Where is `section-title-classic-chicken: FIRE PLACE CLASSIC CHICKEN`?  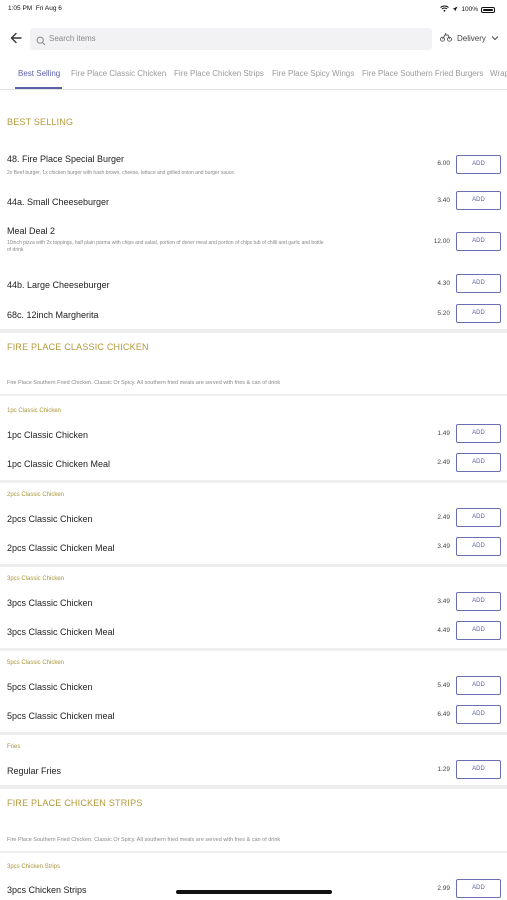 section-title-classic-chicken: FIRE PLACE CLASSIC CHICKEN is located at coordinates (78, 347).